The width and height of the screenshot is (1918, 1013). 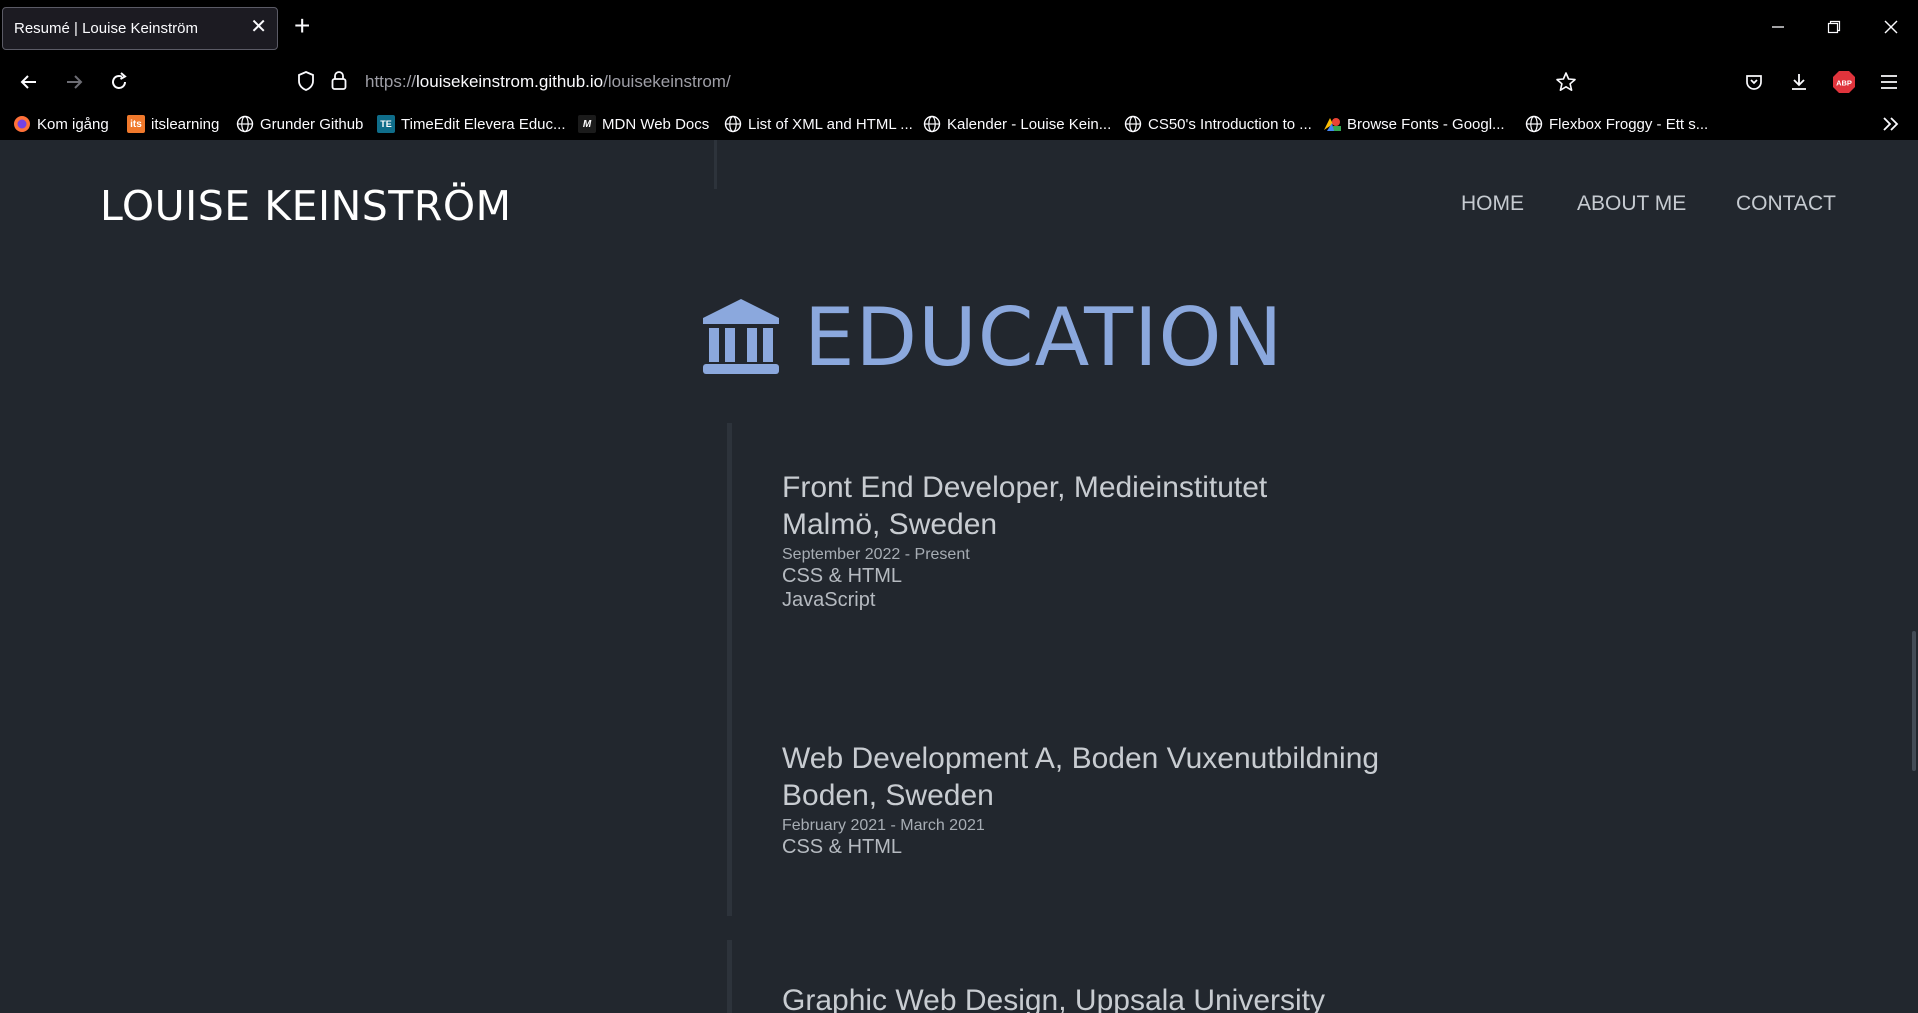 What do you see at coordinates (1566, 82) in the screenshot?
I see `bookmark-star-icon` at bounding box center [1566, 82].